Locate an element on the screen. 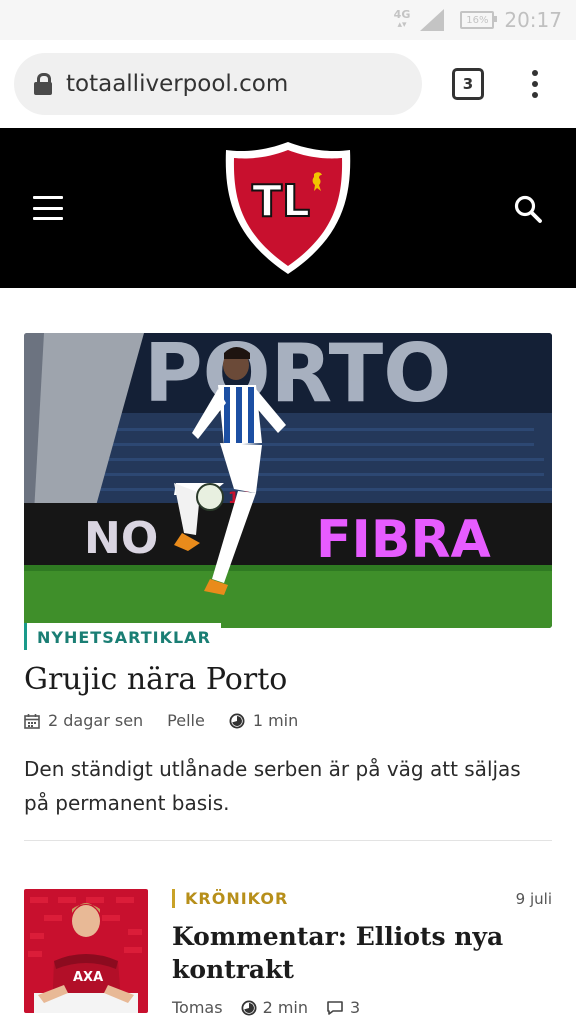 This screenshot has height=1024, width=576. comment-icon is located at coordinates (335, 1008).